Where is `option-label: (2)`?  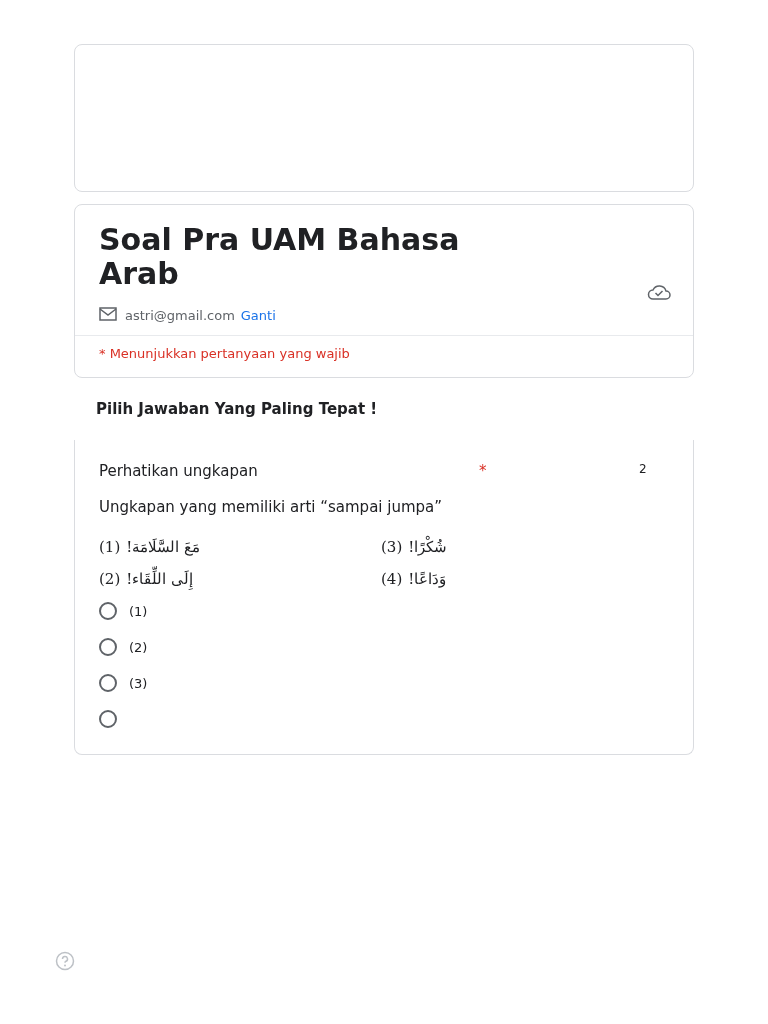
option-label: (2) is located at coordinates (137, 647).